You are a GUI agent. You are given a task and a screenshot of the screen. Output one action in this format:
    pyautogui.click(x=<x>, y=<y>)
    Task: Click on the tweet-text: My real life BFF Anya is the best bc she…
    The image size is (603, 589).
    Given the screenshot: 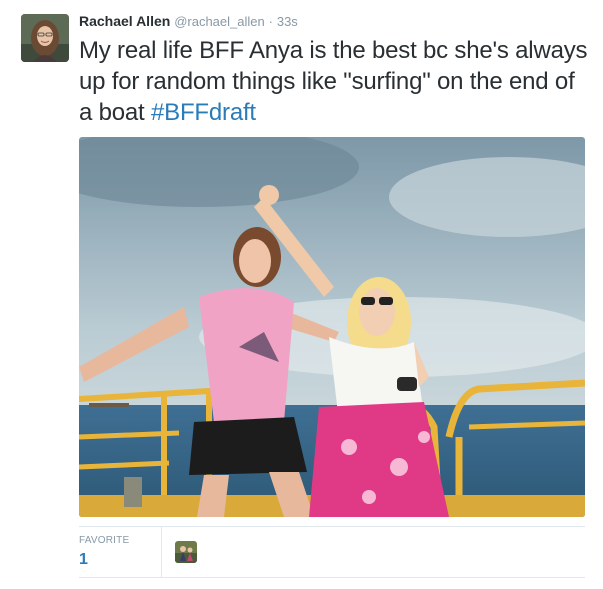 What is the action you would take?
    pyautogui.click(x=334, y=81)
    